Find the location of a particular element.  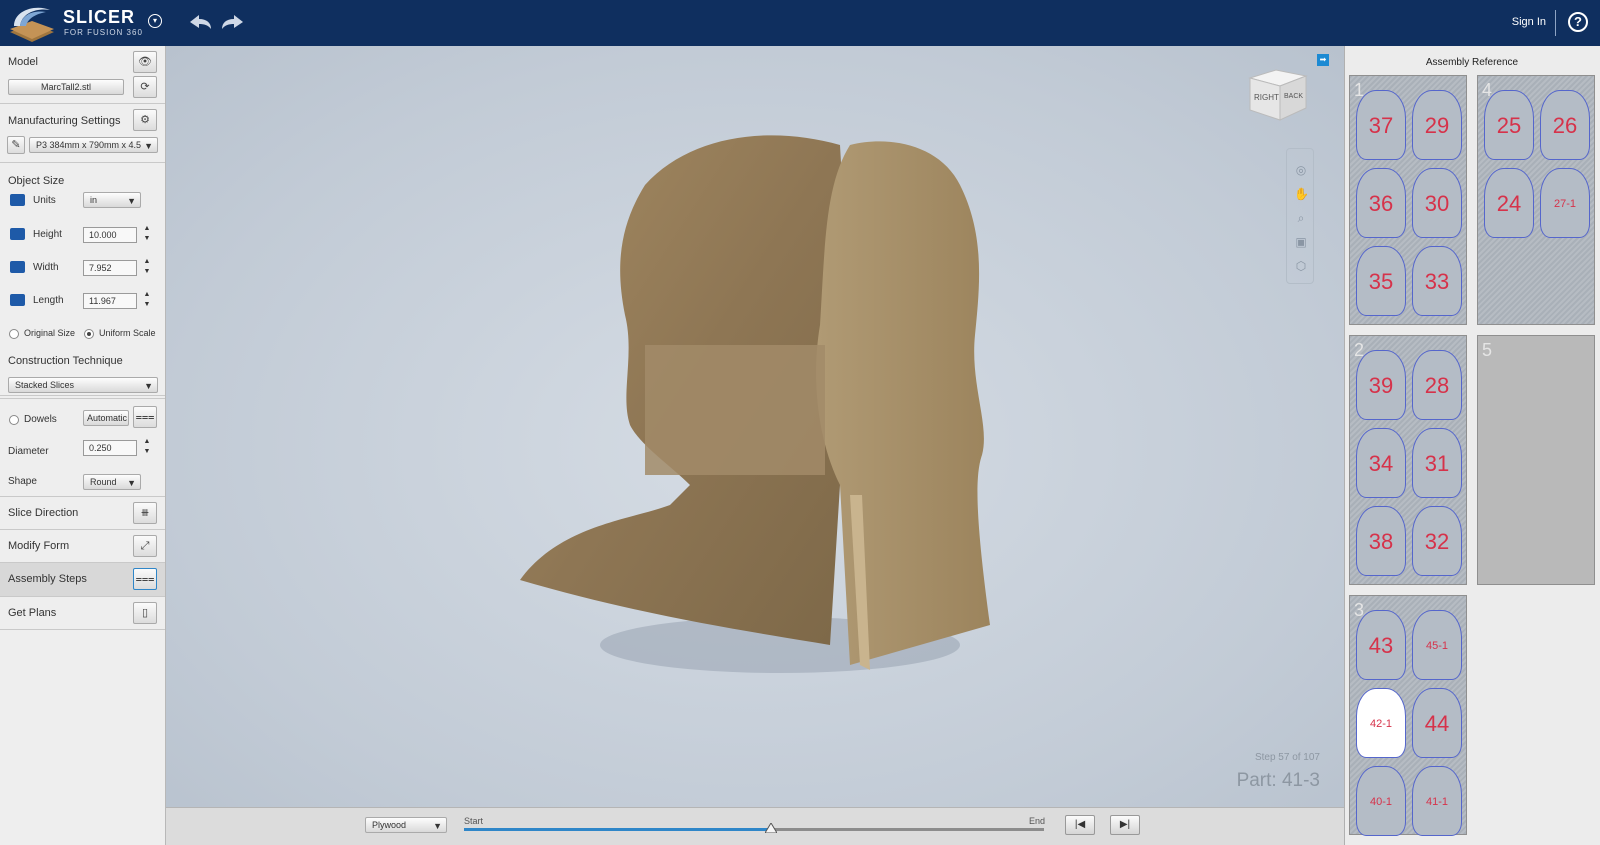

slice-direction-section: Slice Direction ⧻ is located at coordinates (82, 513).